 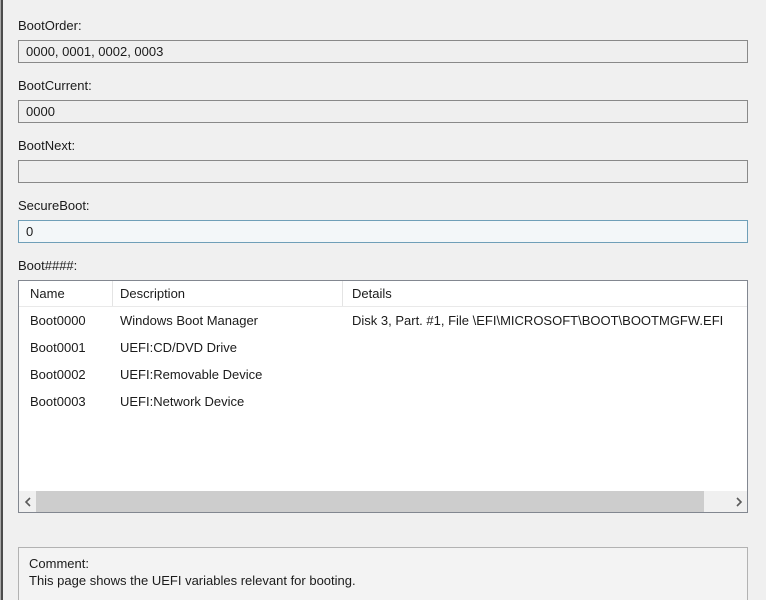 I want to click on list-item-boot0002: Boot0002 UEFI:Removable Device, so click(x=383, y=374).